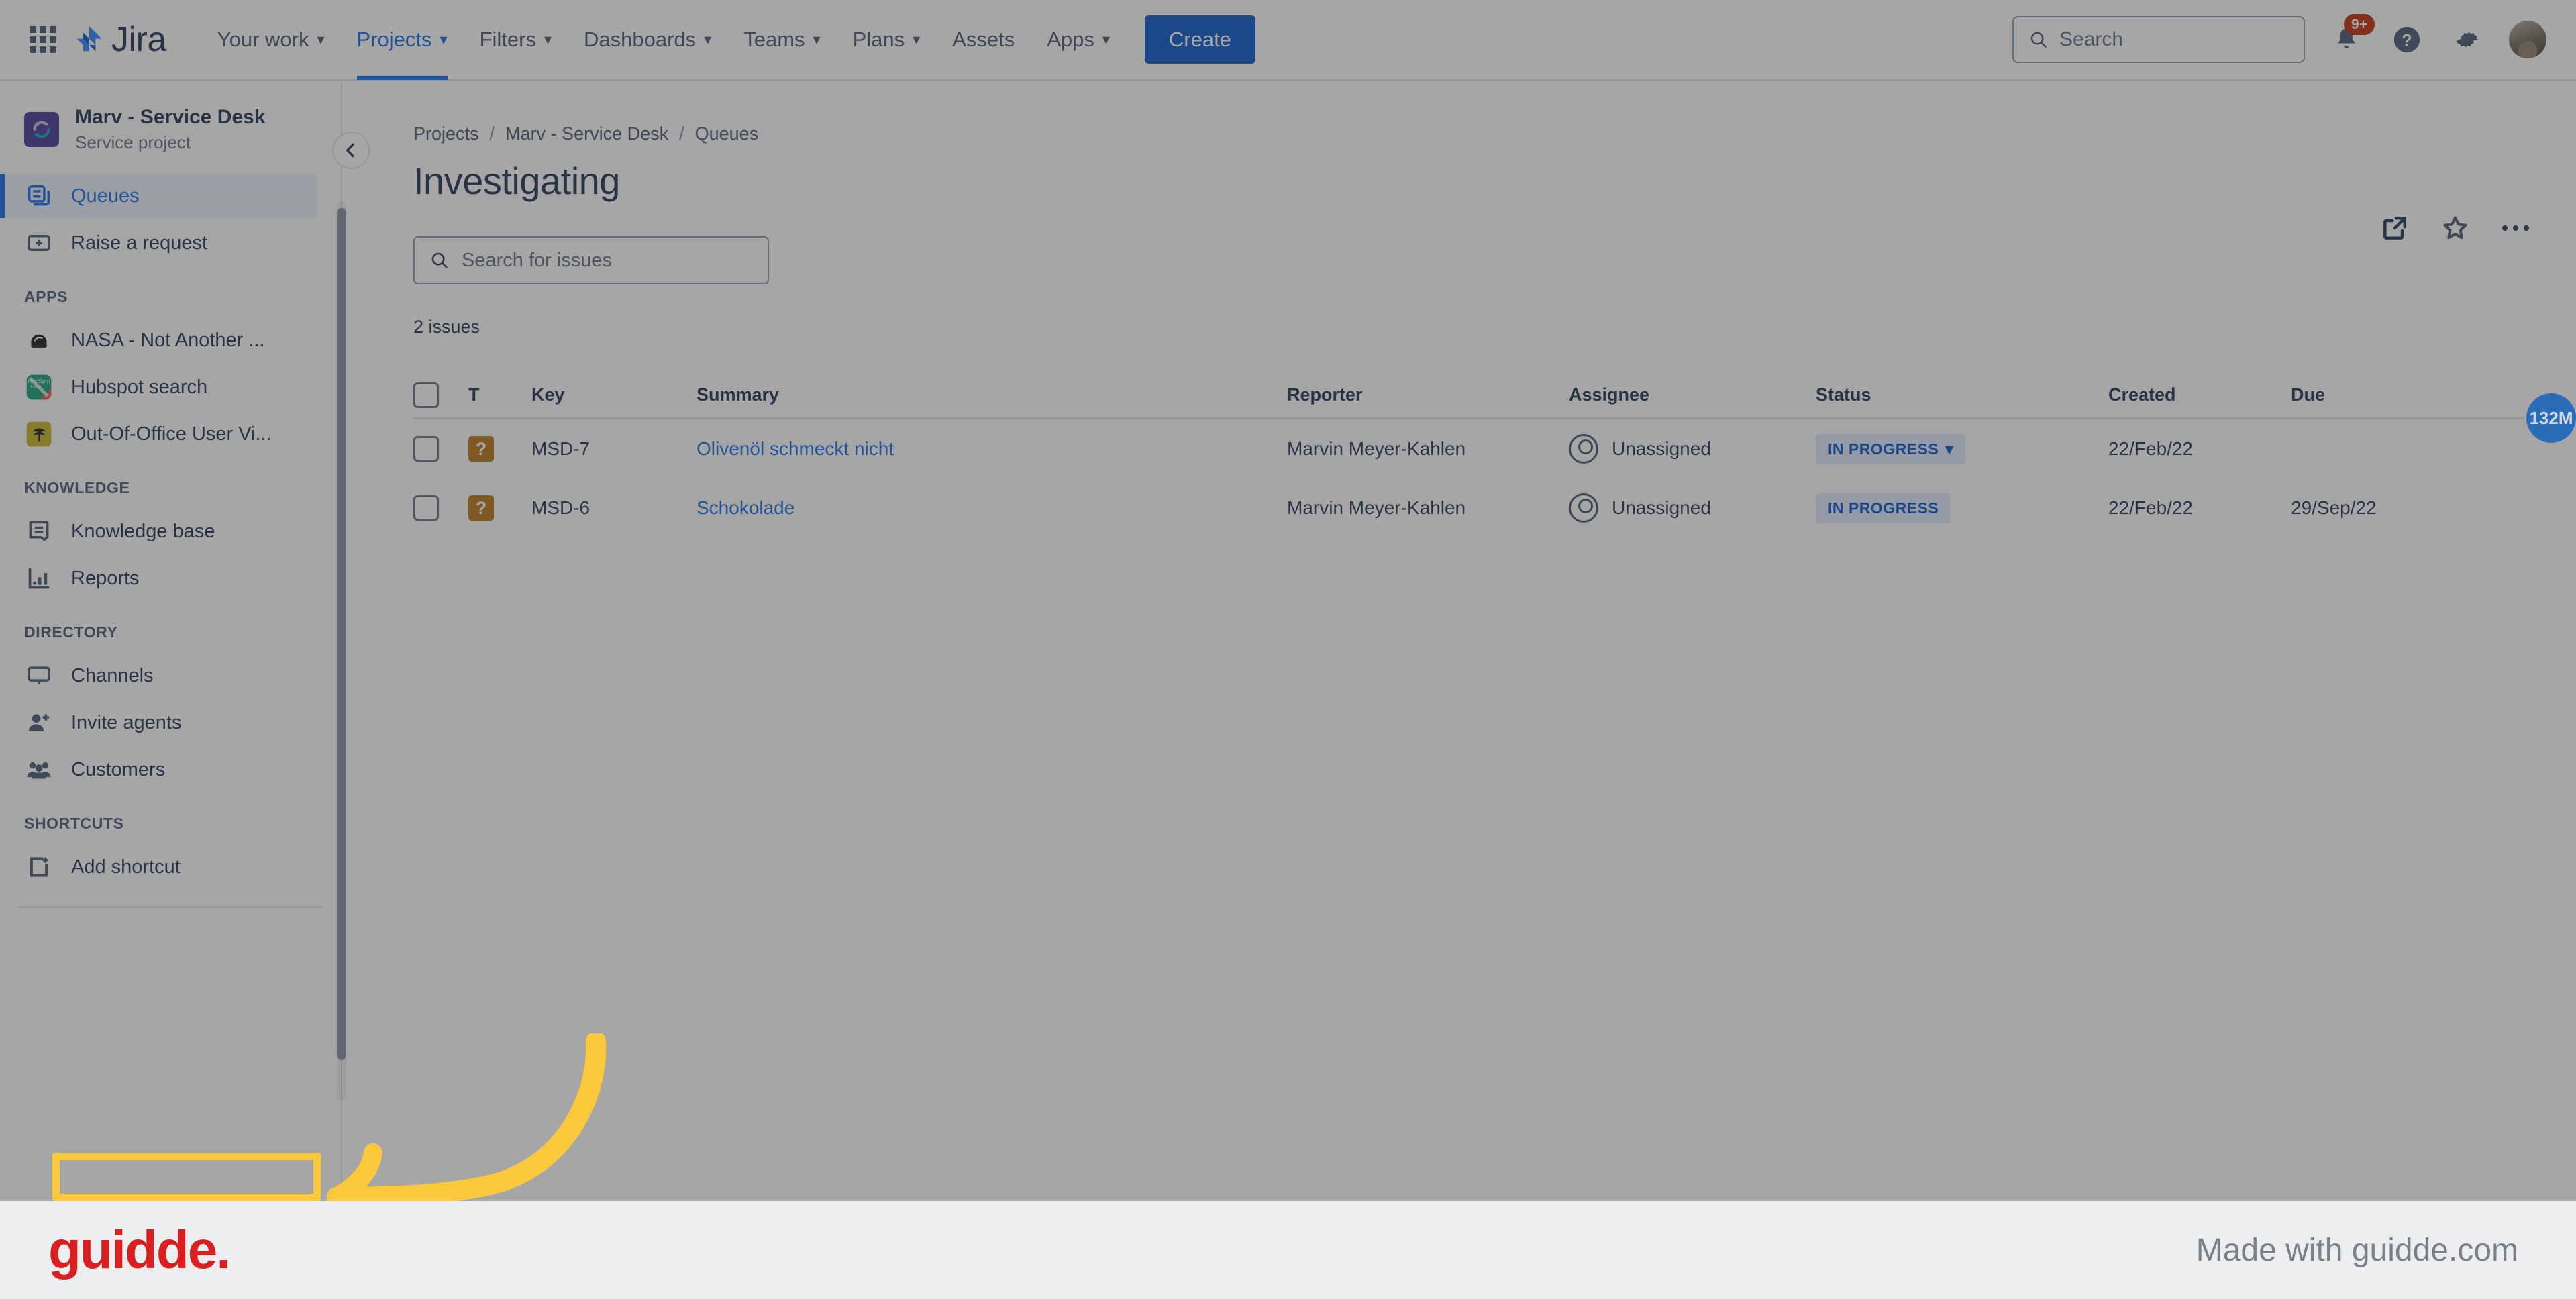 The height and width of the screenshot is (1299, 2576). Describe the element at coordinates (647, 40) in the screenshot. I see `nav-dashboards: Dashboards ▾` at that location.